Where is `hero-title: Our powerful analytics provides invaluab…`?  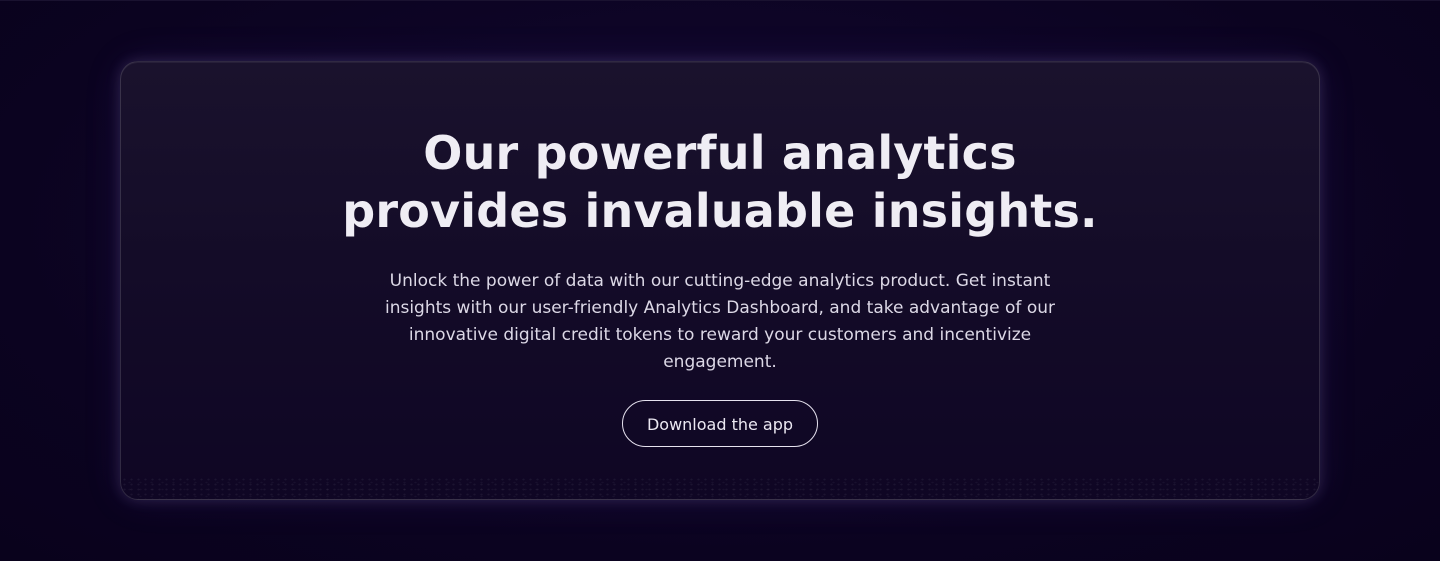
hero-title: Our powerful analytics provides invaluab… is located at coordinates (720, 182).